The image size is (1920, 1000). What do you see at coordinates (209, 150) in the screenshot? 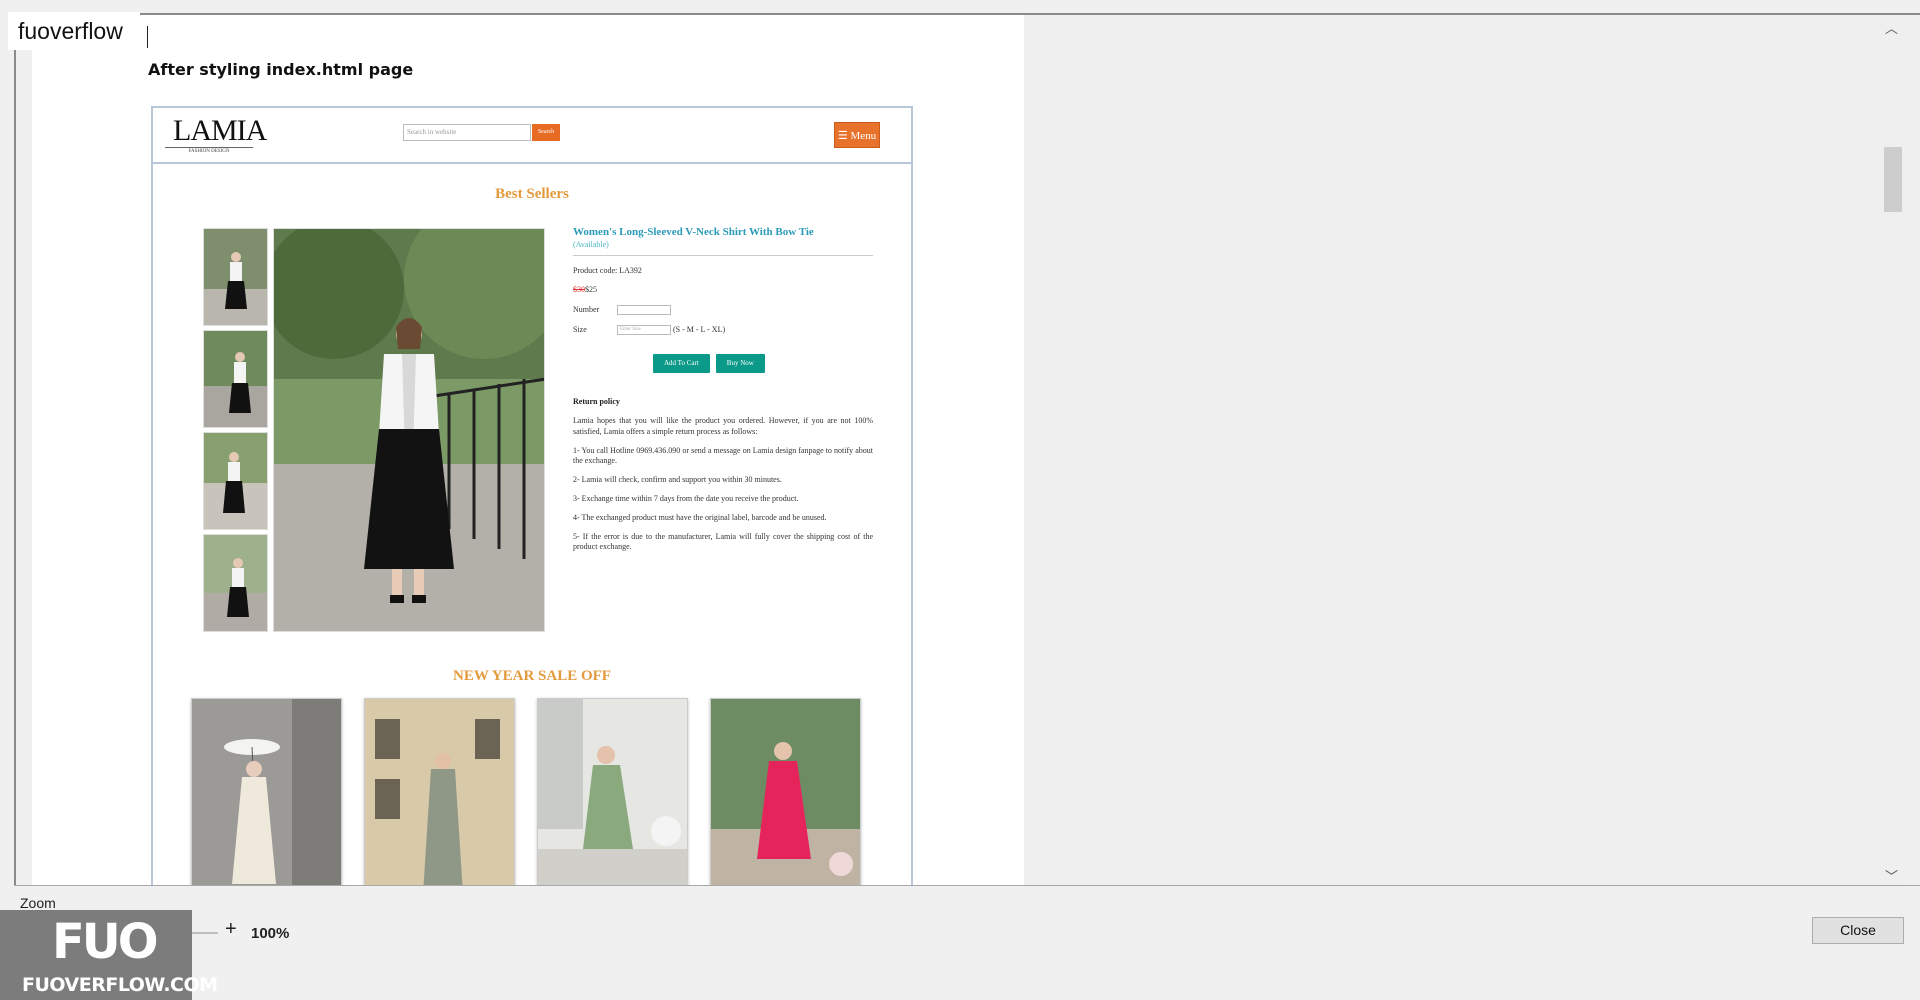
I see `site-logo-subtitle: FASHION DESIGN` at bounding box center [209, 150].